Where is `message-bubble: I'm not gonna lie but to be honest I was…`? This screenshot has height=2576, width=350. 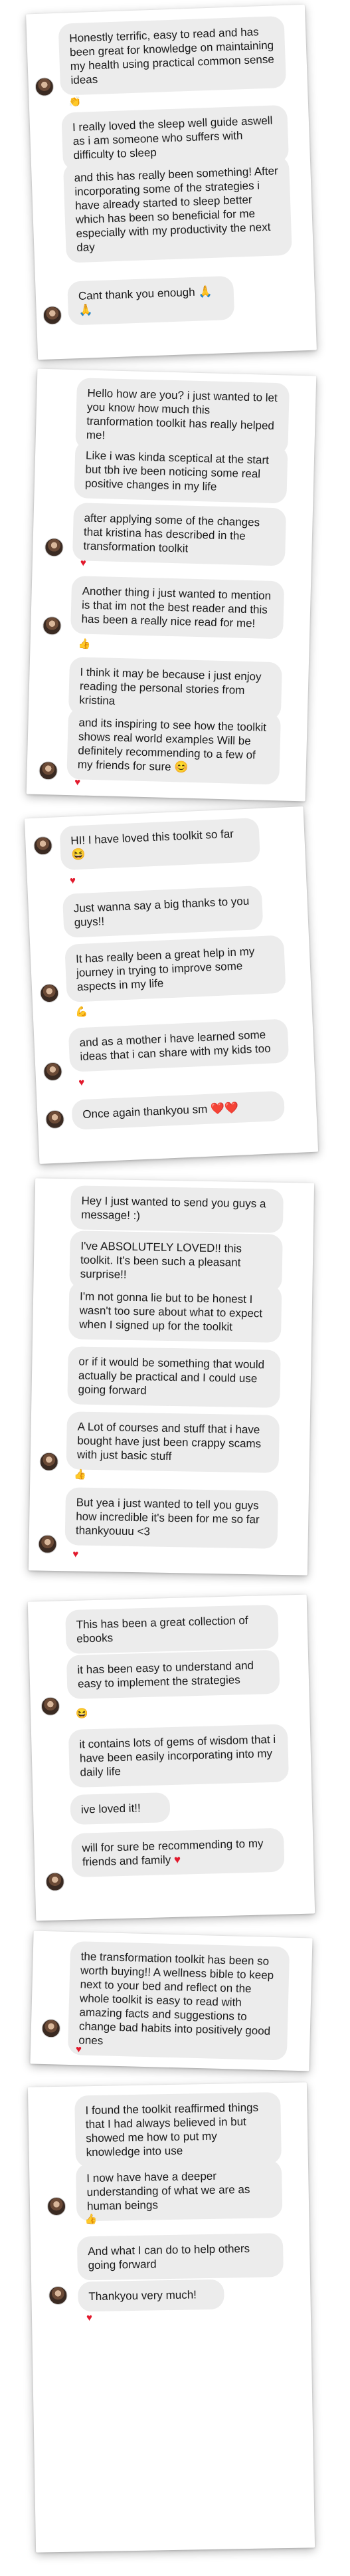 message-bubble: I'm not gonna lie but to be honest I was… is located at coordinates (175, 1312).